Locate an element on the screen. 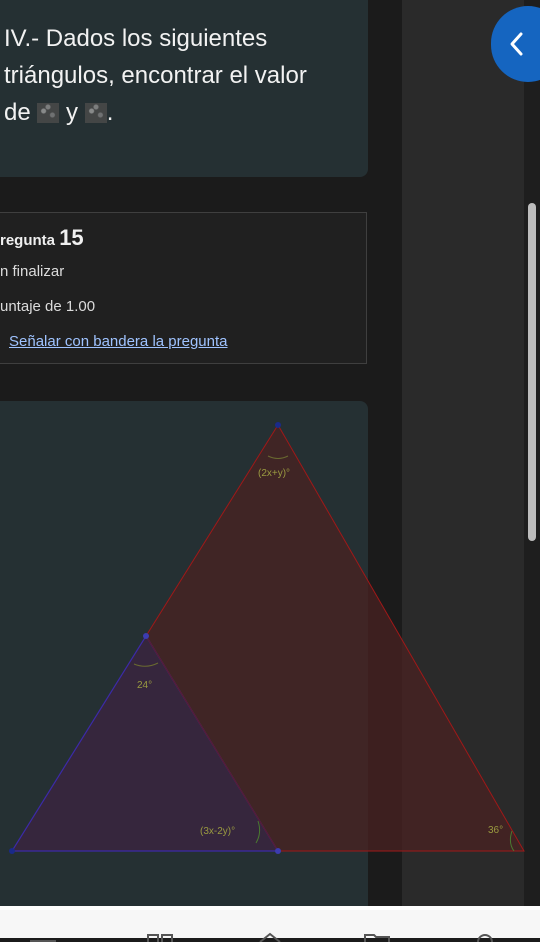  home-icon is located at coordinates (270, 937).